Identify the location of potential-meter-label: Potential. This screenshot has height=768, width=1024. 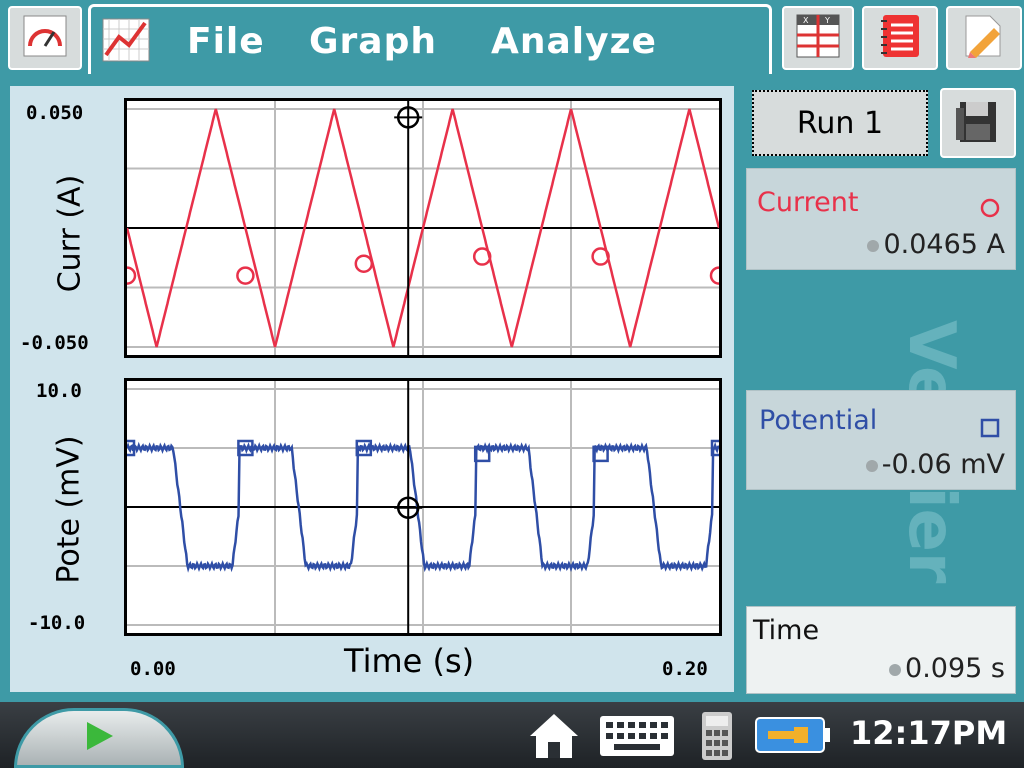
(818, 420).